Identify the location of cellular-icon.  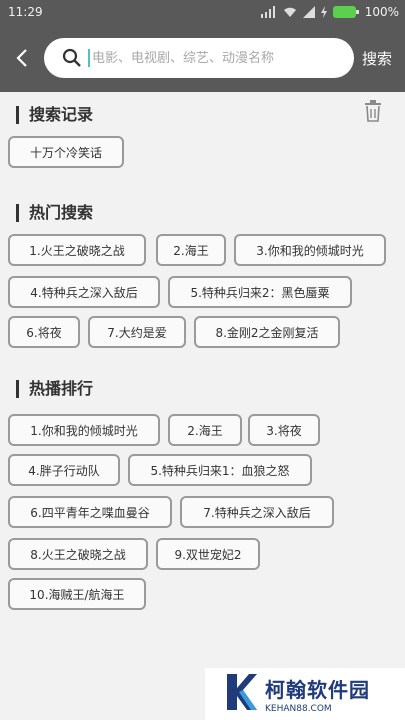
(308, 12).